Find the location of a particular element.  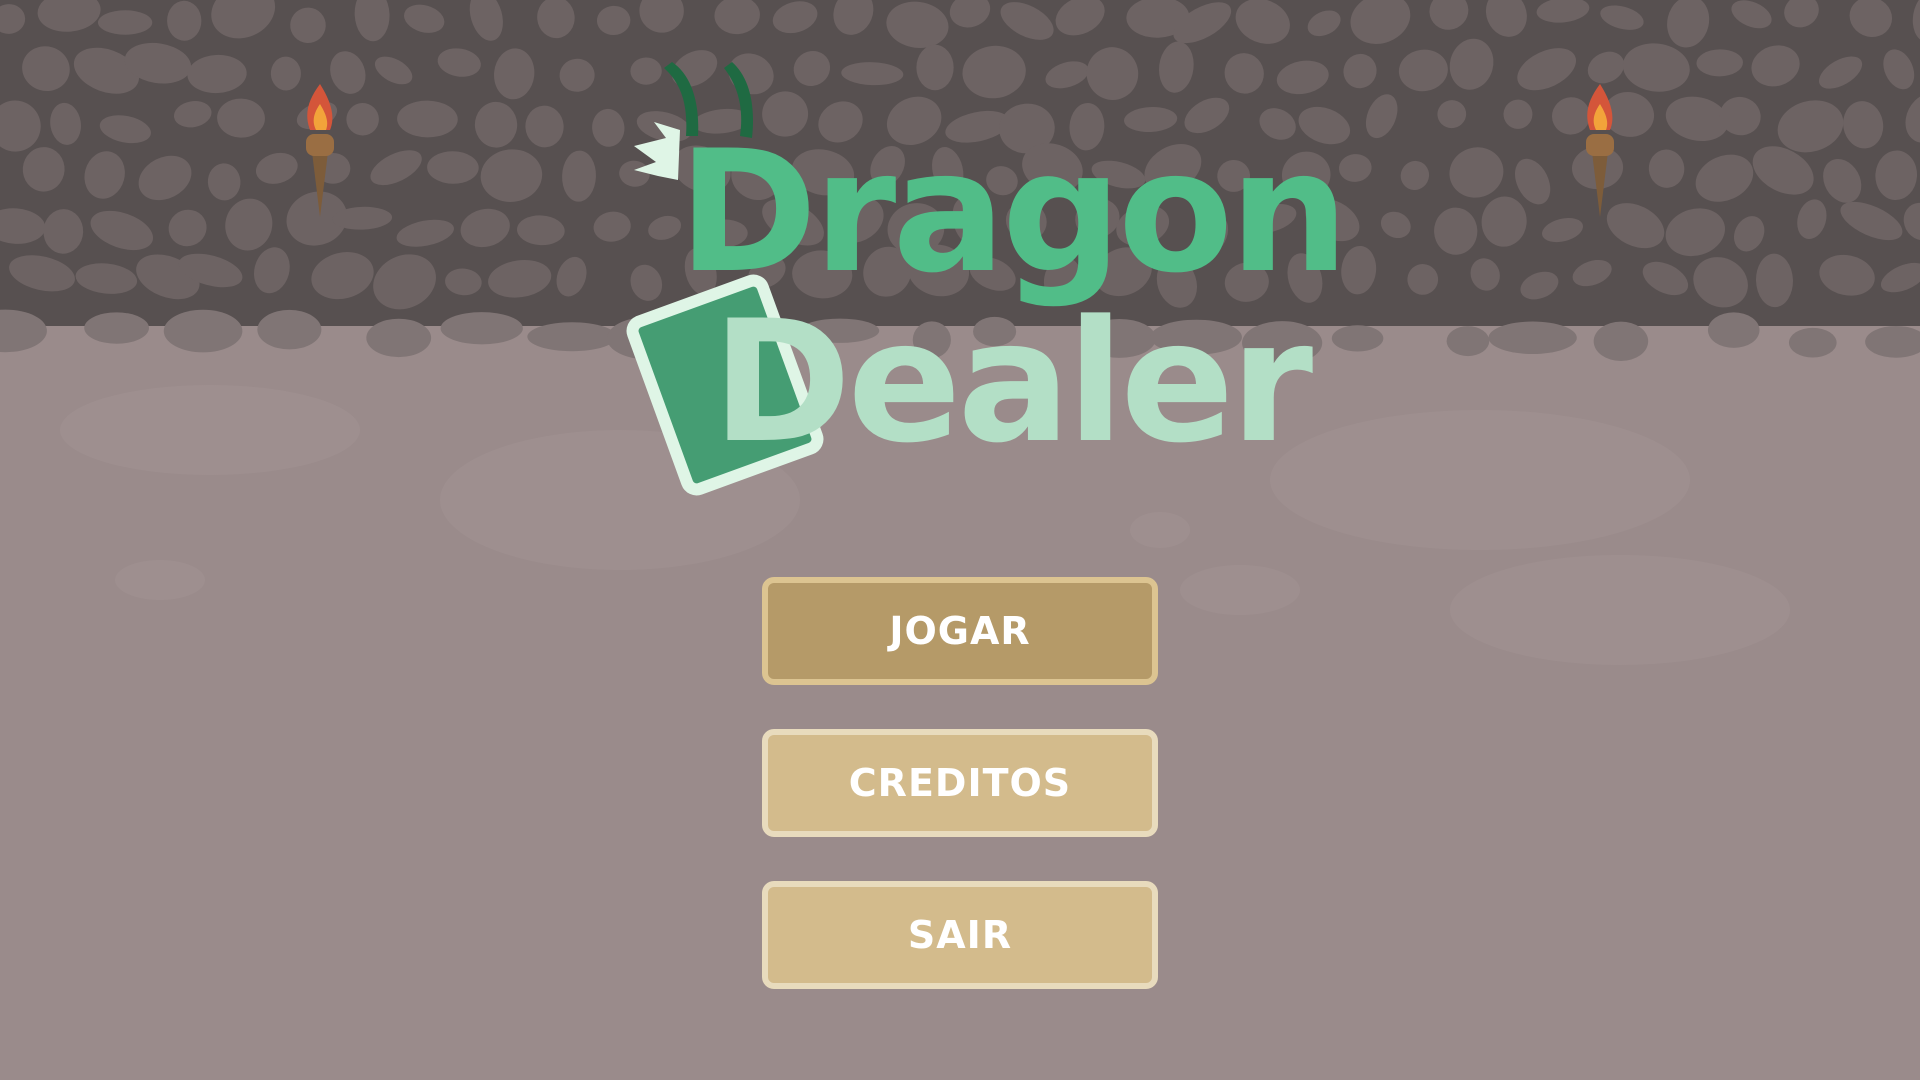

game-title-line1: Dragon is located at coordinates (1013, 212).